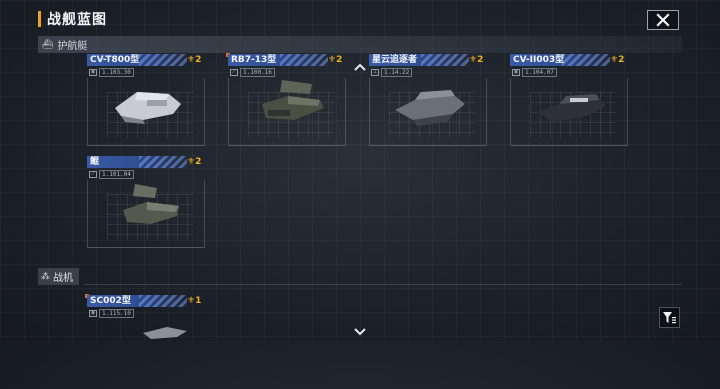  Describe the element at coordinates (539, 60) in the screenshot. I see `card-name: CV-II003型` at that location.